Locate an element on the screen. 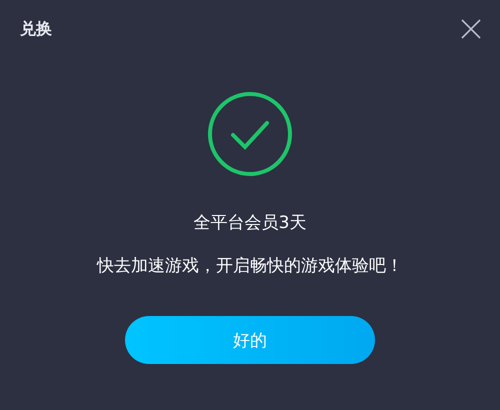 This screenshot has width=500, height=410. close-button is located at coordinates (471, 29).